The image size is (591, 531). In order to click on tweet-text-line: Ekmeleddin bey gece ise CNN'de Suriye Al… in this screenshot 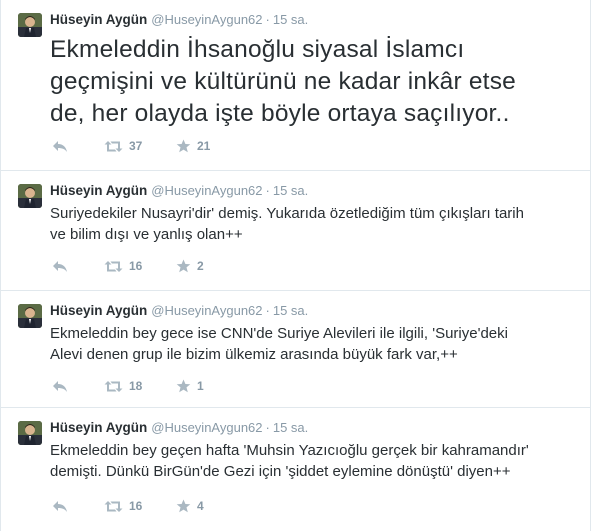, I will do `click(279, 333)`.